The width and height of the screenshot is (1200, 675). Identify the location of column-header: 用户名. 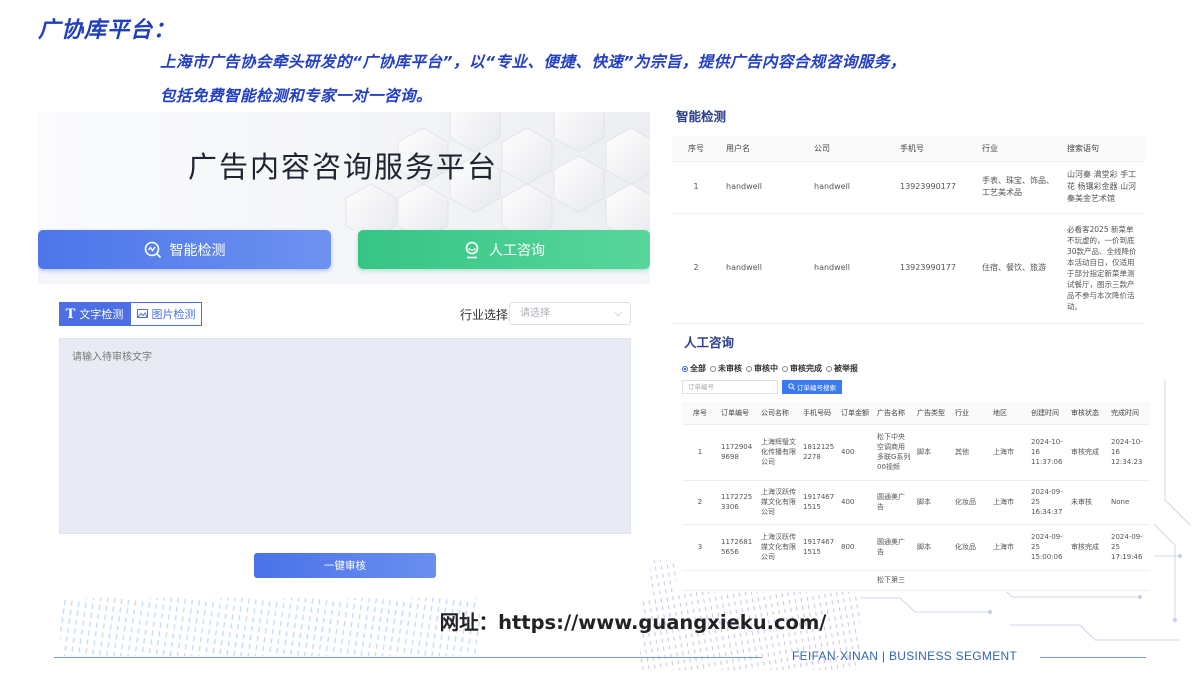
(764, 149).